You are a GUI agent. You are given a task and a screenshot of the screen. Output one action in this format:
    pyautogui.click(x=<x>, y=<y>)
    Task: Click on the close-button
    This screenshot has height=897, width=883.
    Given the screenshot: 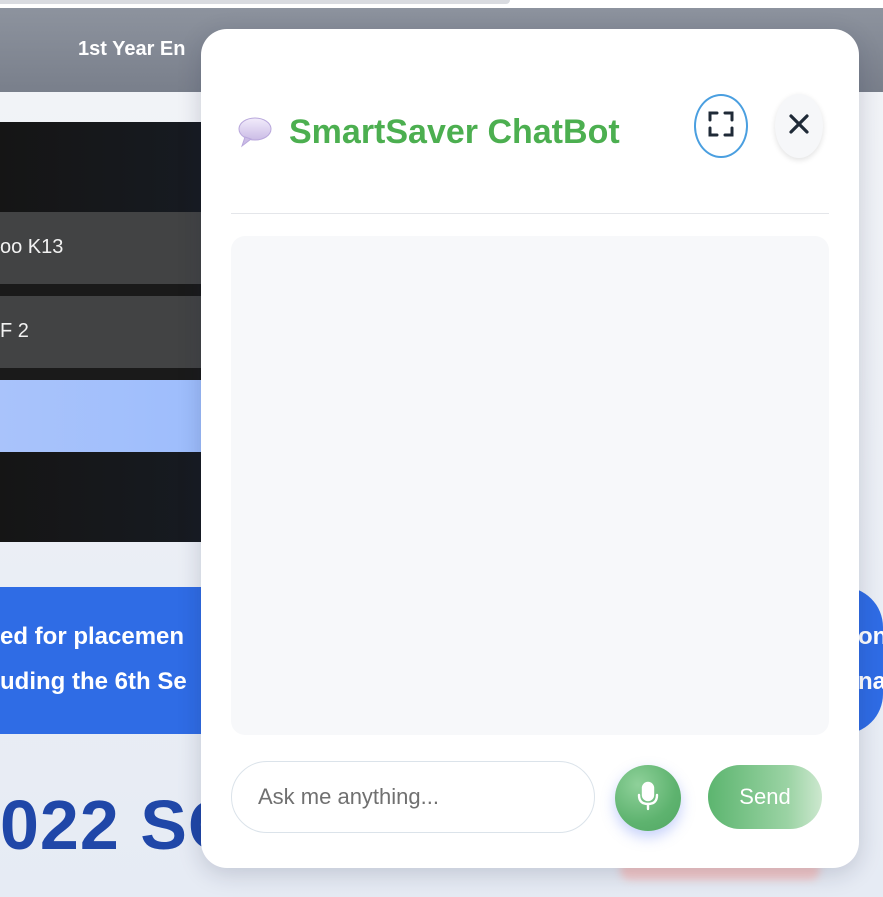 What is the action you would take?
    pyautogui.click(x=799, y=126)
    